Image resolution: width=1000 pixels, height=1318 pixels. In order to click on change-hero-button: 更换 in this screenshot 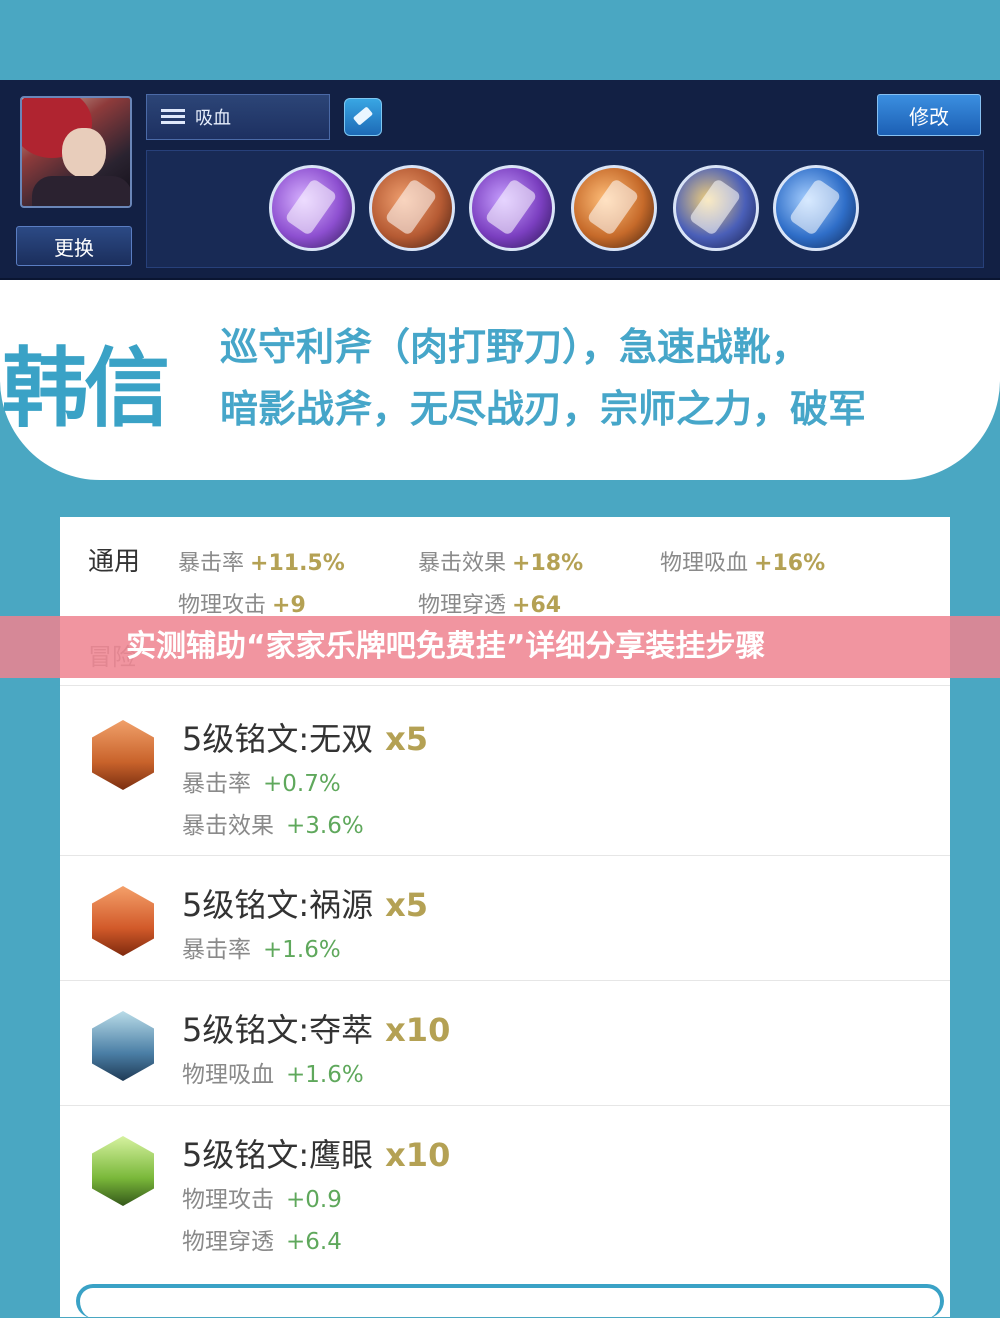, I will do `click(74, 246)`.